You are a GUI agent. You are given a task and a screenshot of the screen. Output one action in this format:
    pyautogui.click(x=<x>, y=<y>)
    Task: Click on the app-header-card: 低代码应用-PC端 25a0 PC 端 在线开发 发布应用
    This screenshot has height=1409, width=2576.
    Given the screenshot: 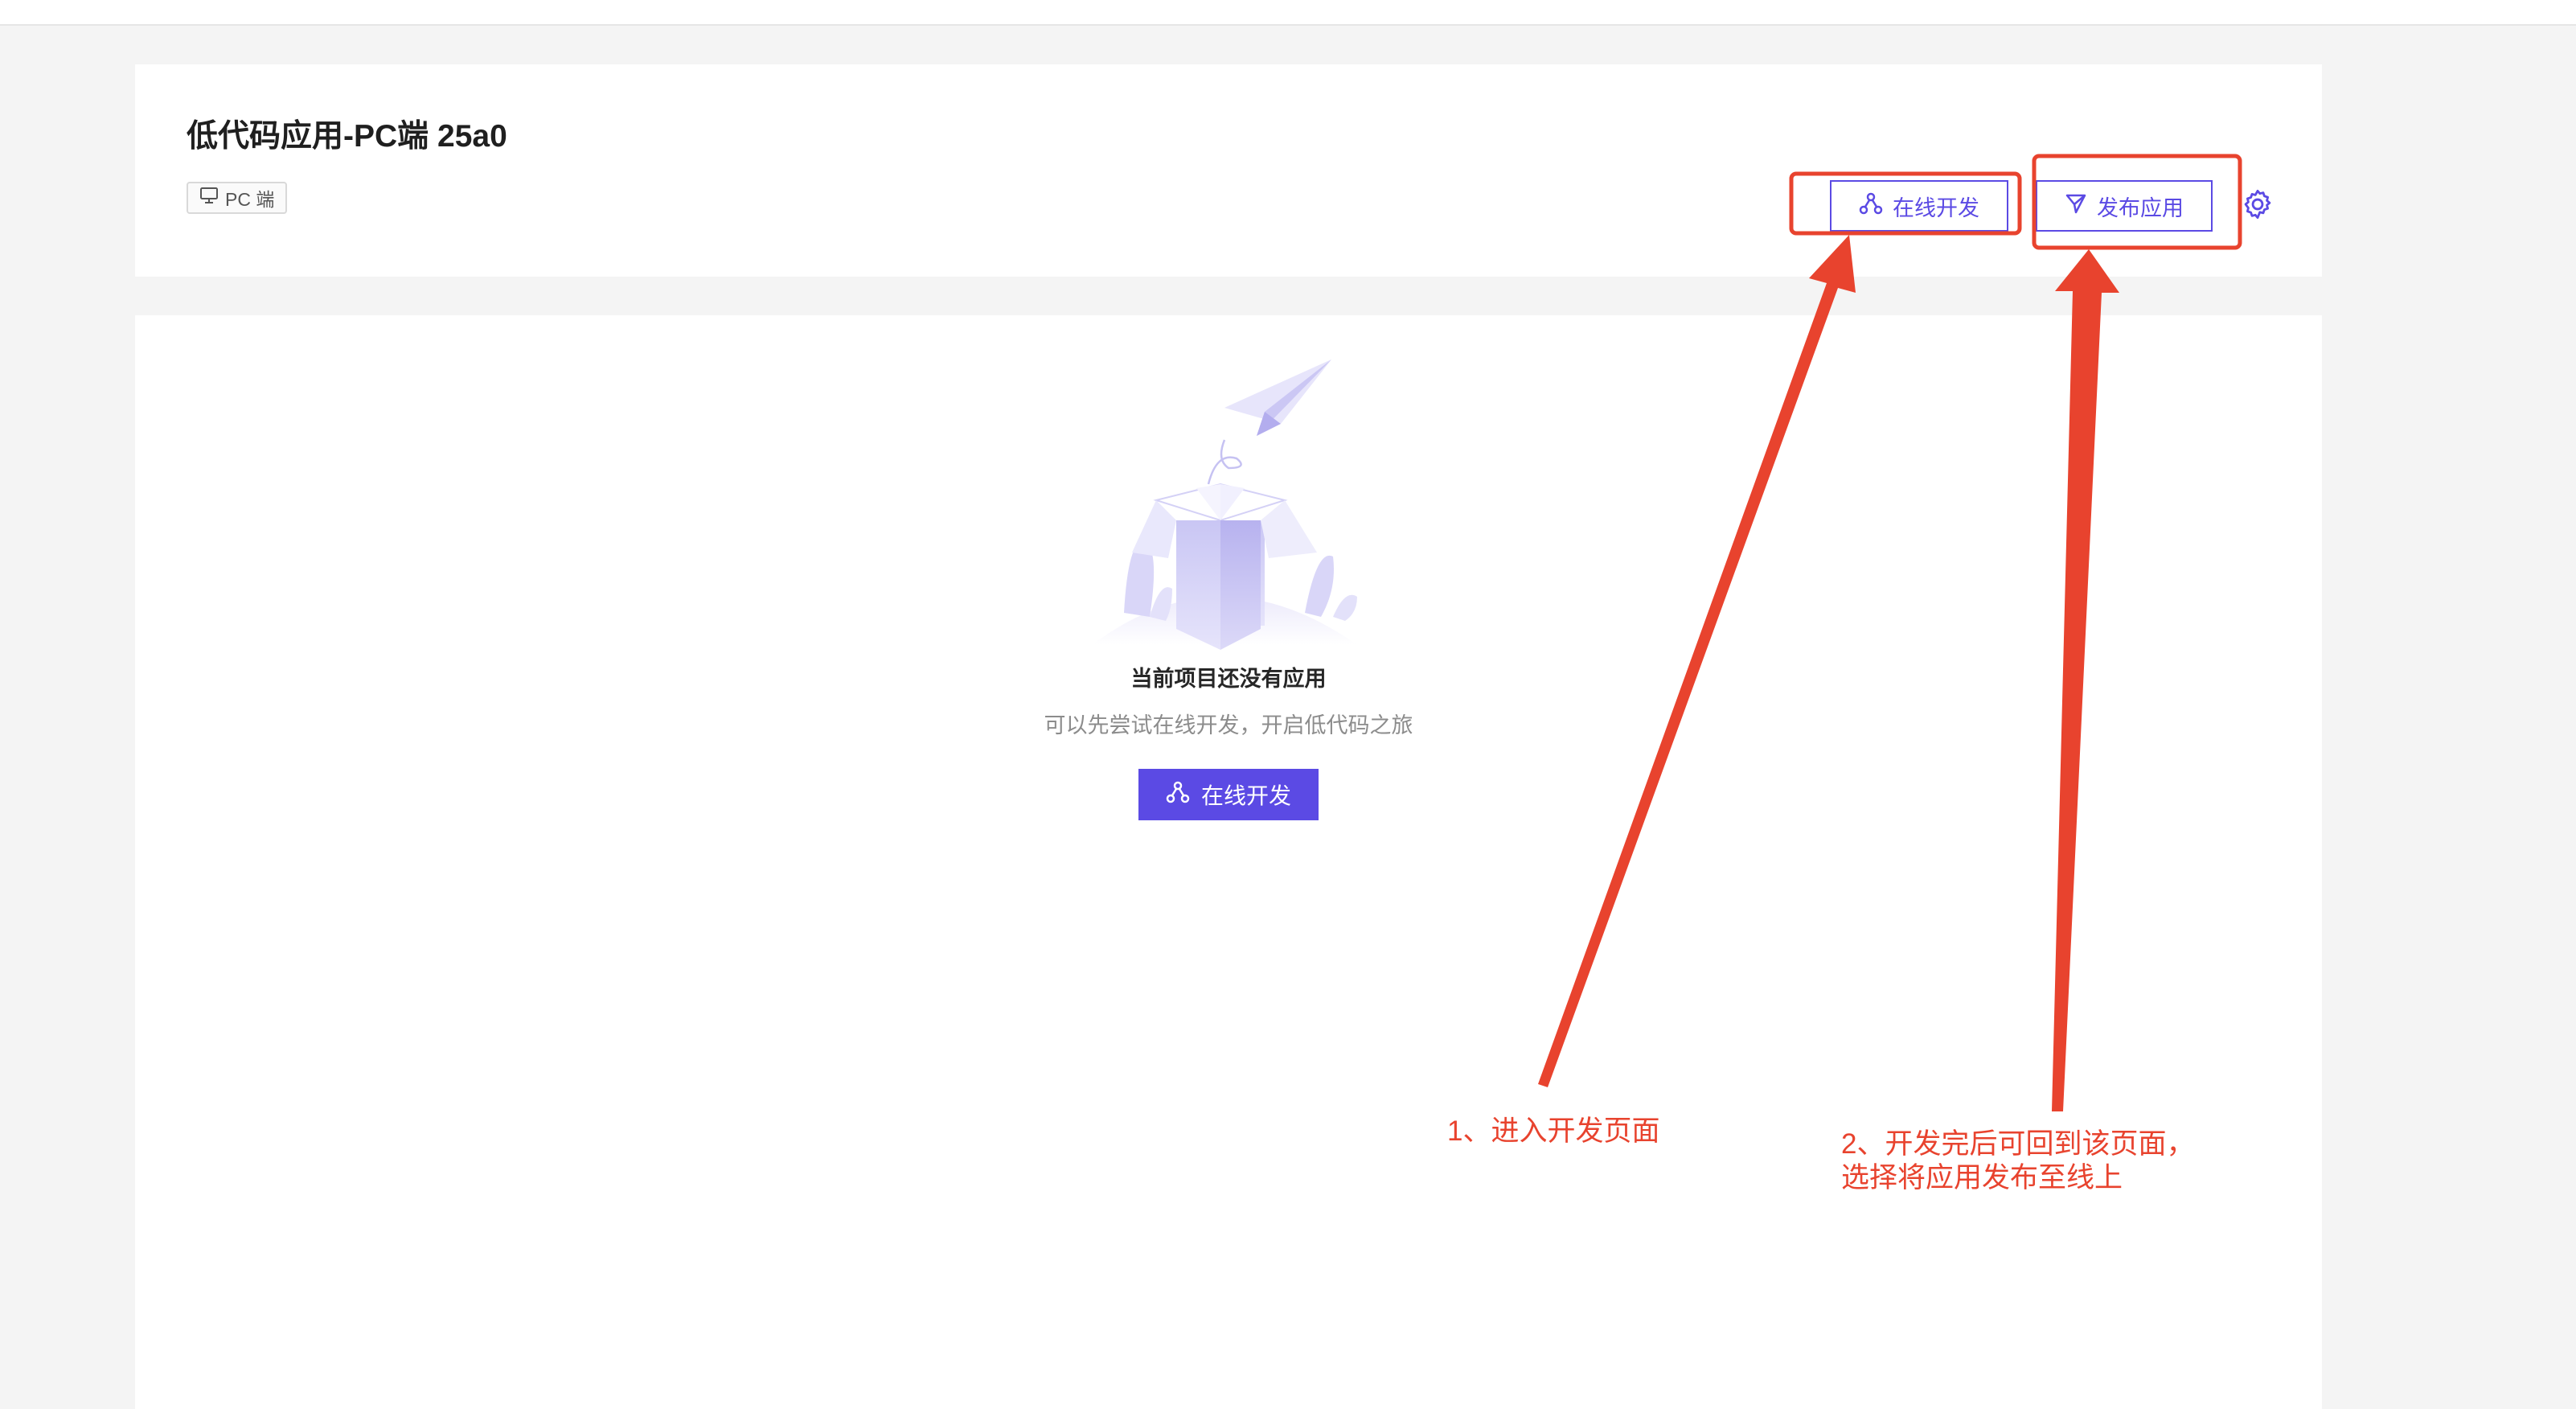 What is the action you would take?
    pyautogui.click(x=1228, y=170)
    